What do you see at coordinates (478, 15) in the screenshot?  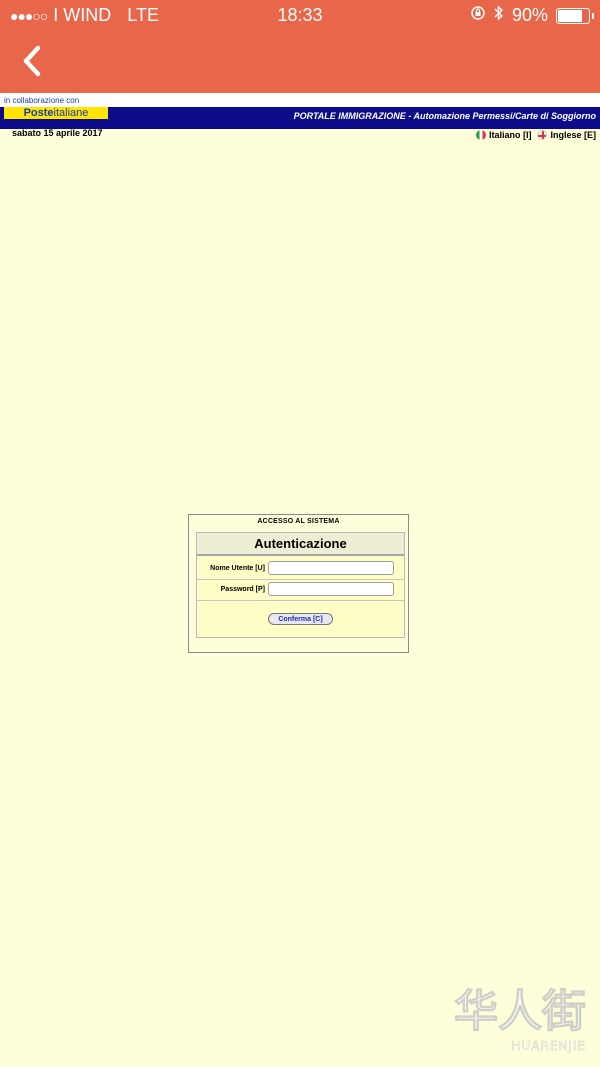 I see `orientation-lock-icon` at bounding box center [478, 15].